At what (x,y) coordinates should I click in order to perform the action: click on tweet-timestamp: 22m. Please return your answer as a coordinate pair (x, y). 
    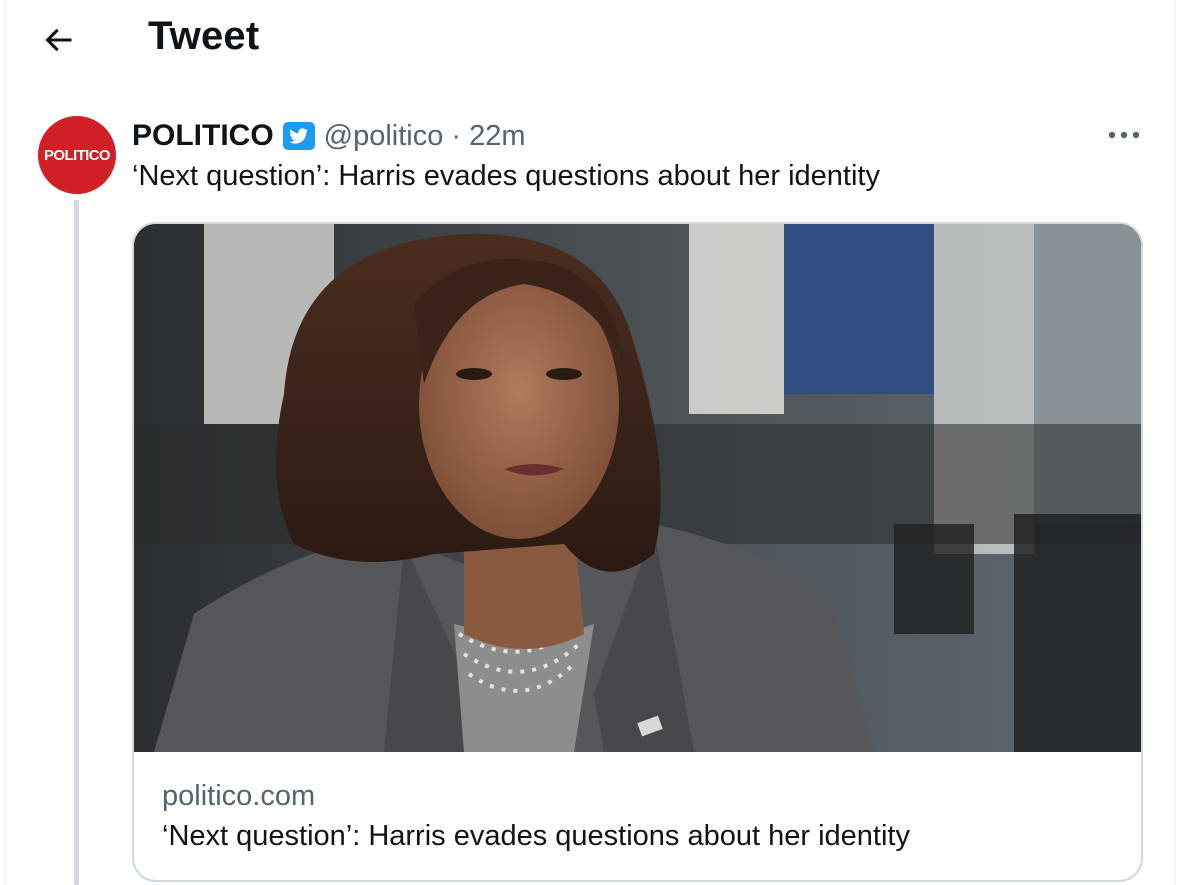
    Looking at the image, I should click on (497, 136).